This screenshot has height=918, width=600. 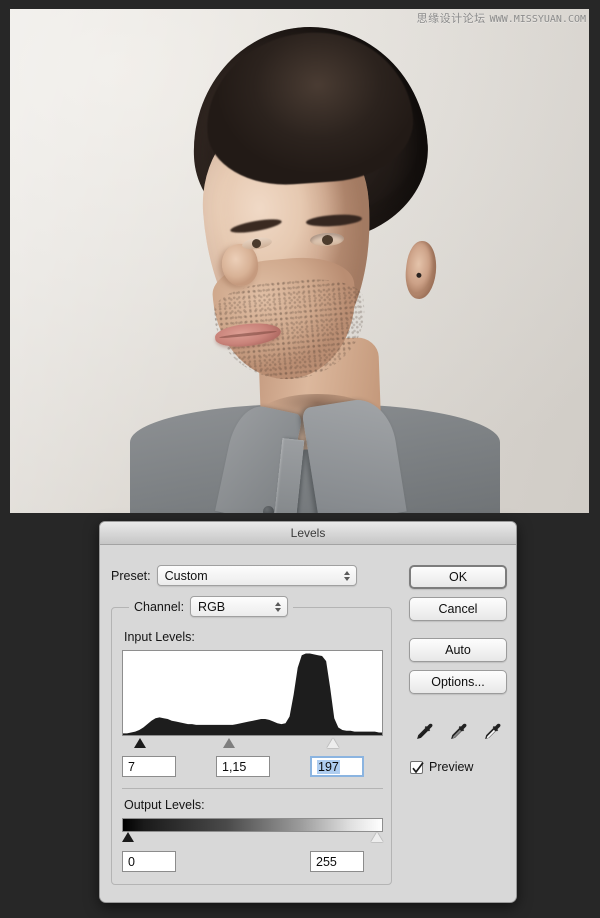 I want to click on dialog-title: Levels, so click(x=308, y=533).